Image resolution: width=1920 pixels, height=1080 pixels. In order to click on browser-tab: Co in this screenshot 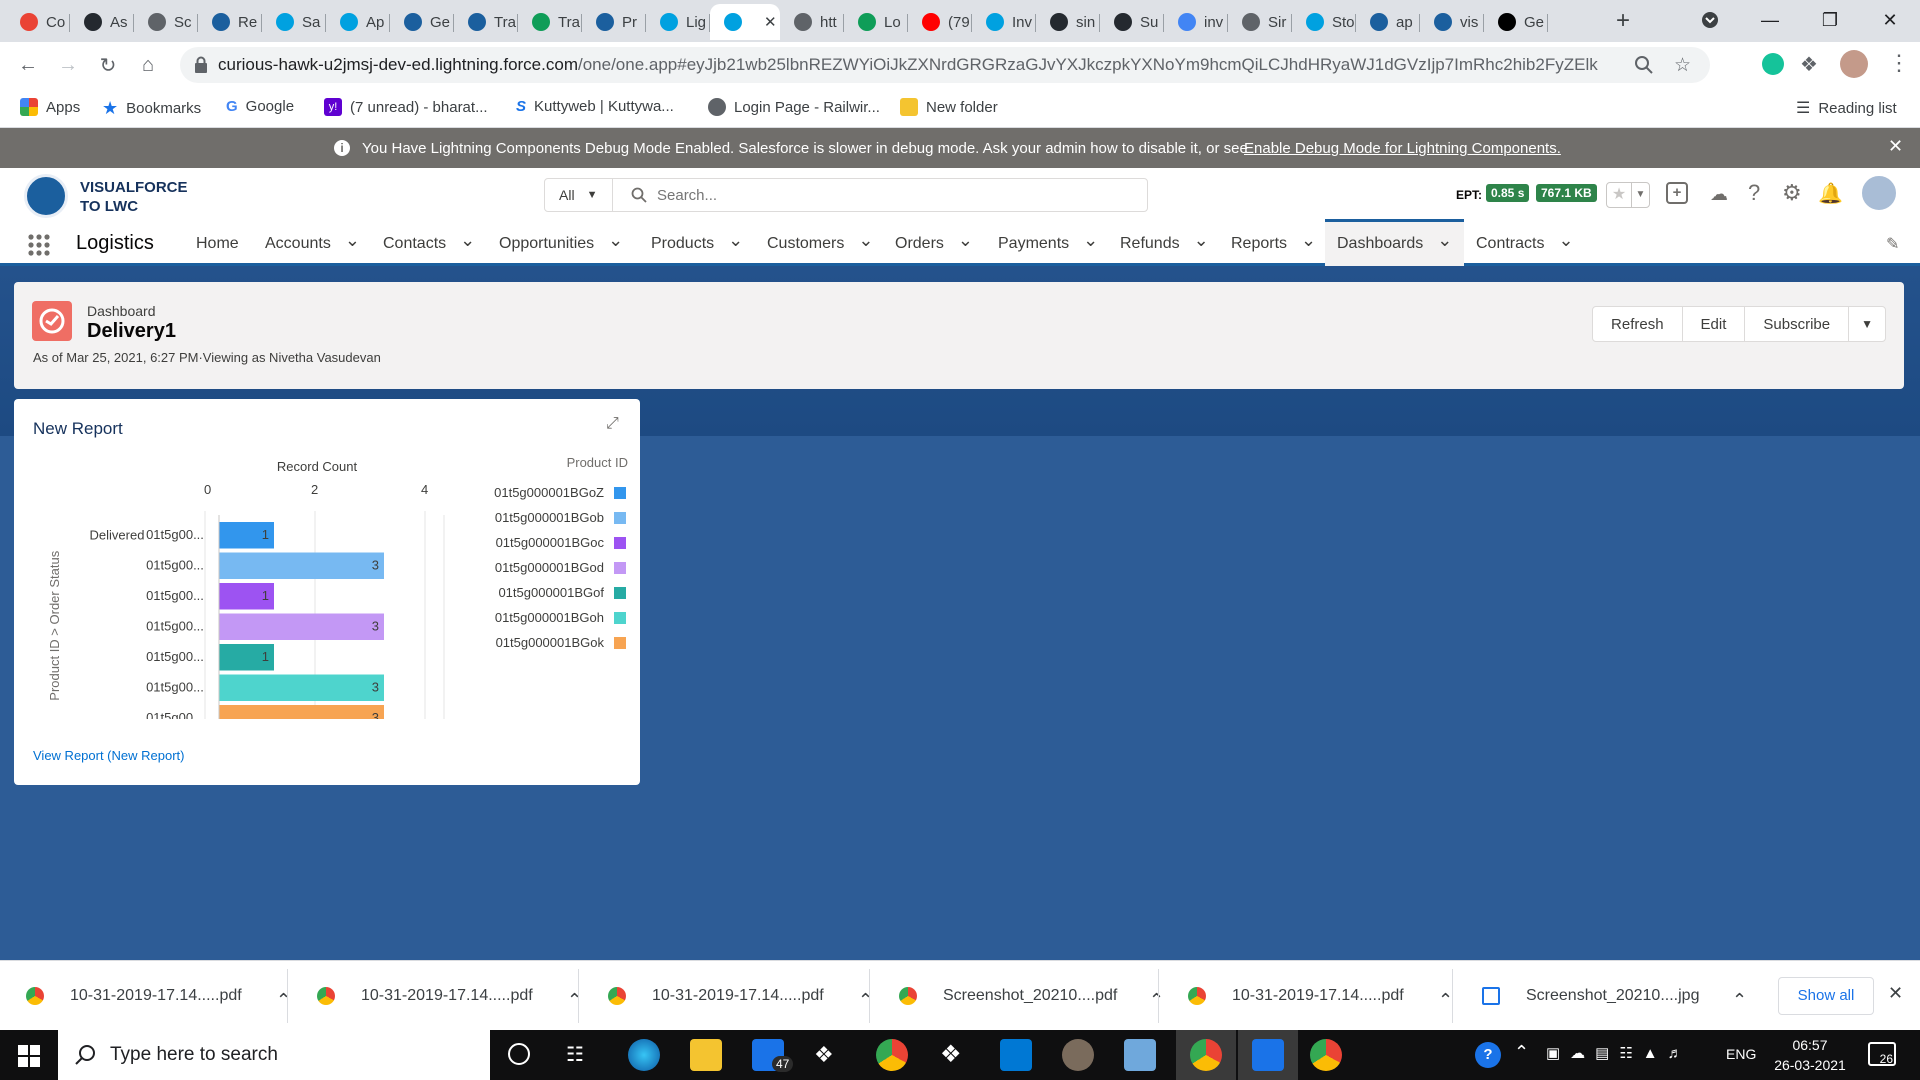, I will do `click(38, 22)`.